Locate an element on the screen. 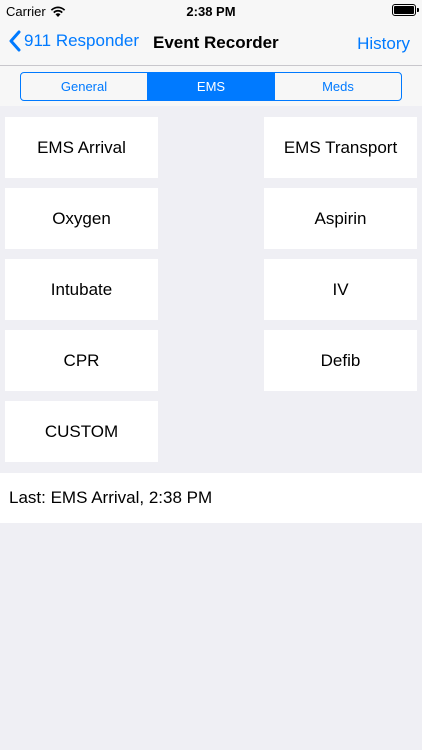  aspirin-button: Aspirin is located at coordinates (340, 218).